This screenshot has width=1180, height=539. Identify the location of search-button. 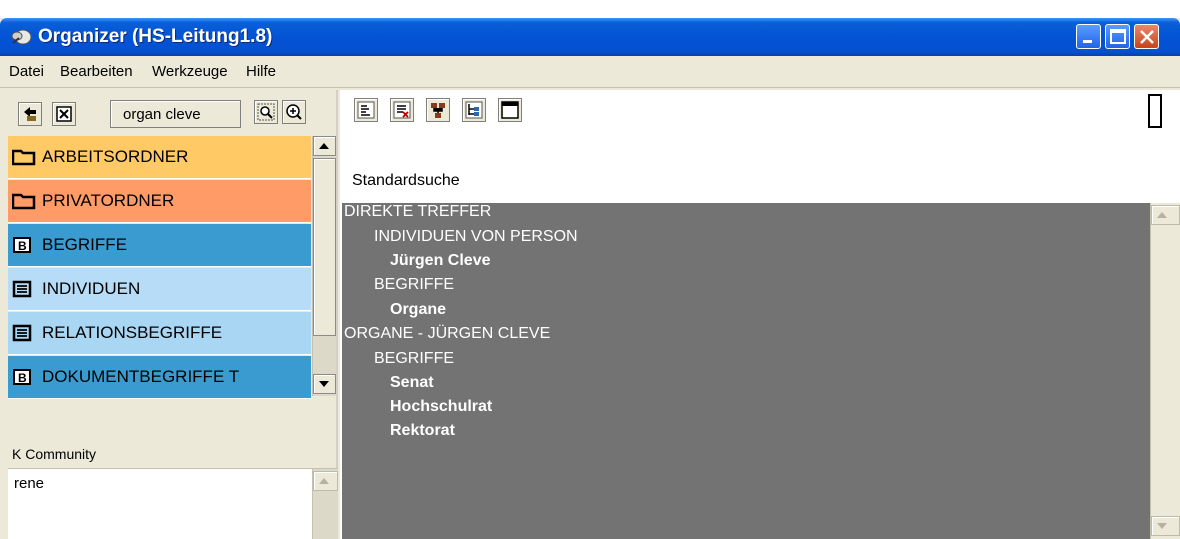
(266, 112).